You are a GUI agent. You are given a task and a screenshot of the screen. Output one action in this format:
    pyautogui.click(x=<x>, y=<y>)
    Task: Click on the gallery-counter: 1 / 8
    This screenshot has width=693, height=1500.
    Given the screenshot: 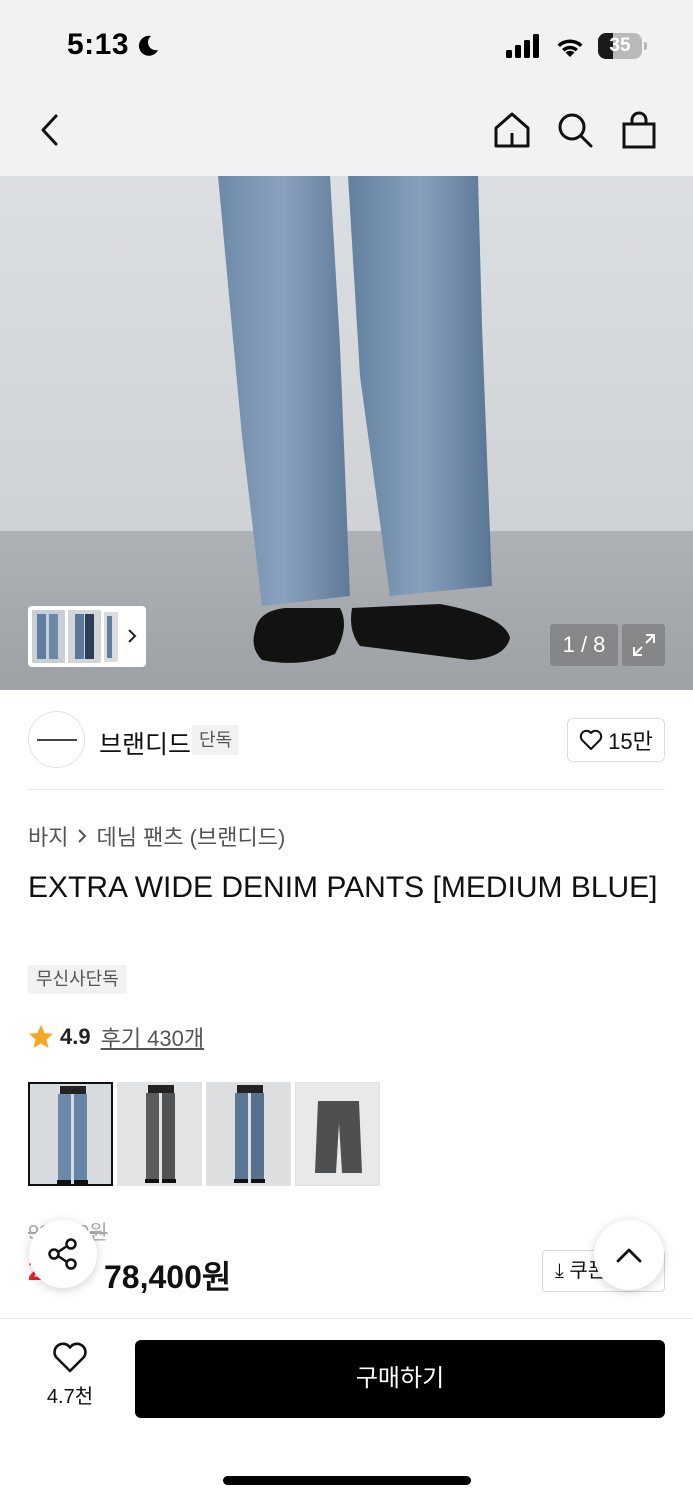 What is the action you would take?
    pyautogui.click(x=584, y=645)
    